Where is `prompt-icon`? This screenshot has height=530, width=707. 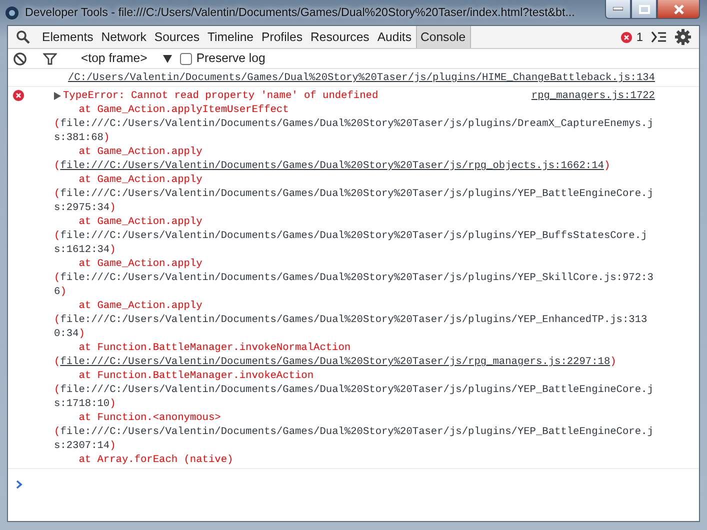 prompt-icon is located at coordinates (19, 485).